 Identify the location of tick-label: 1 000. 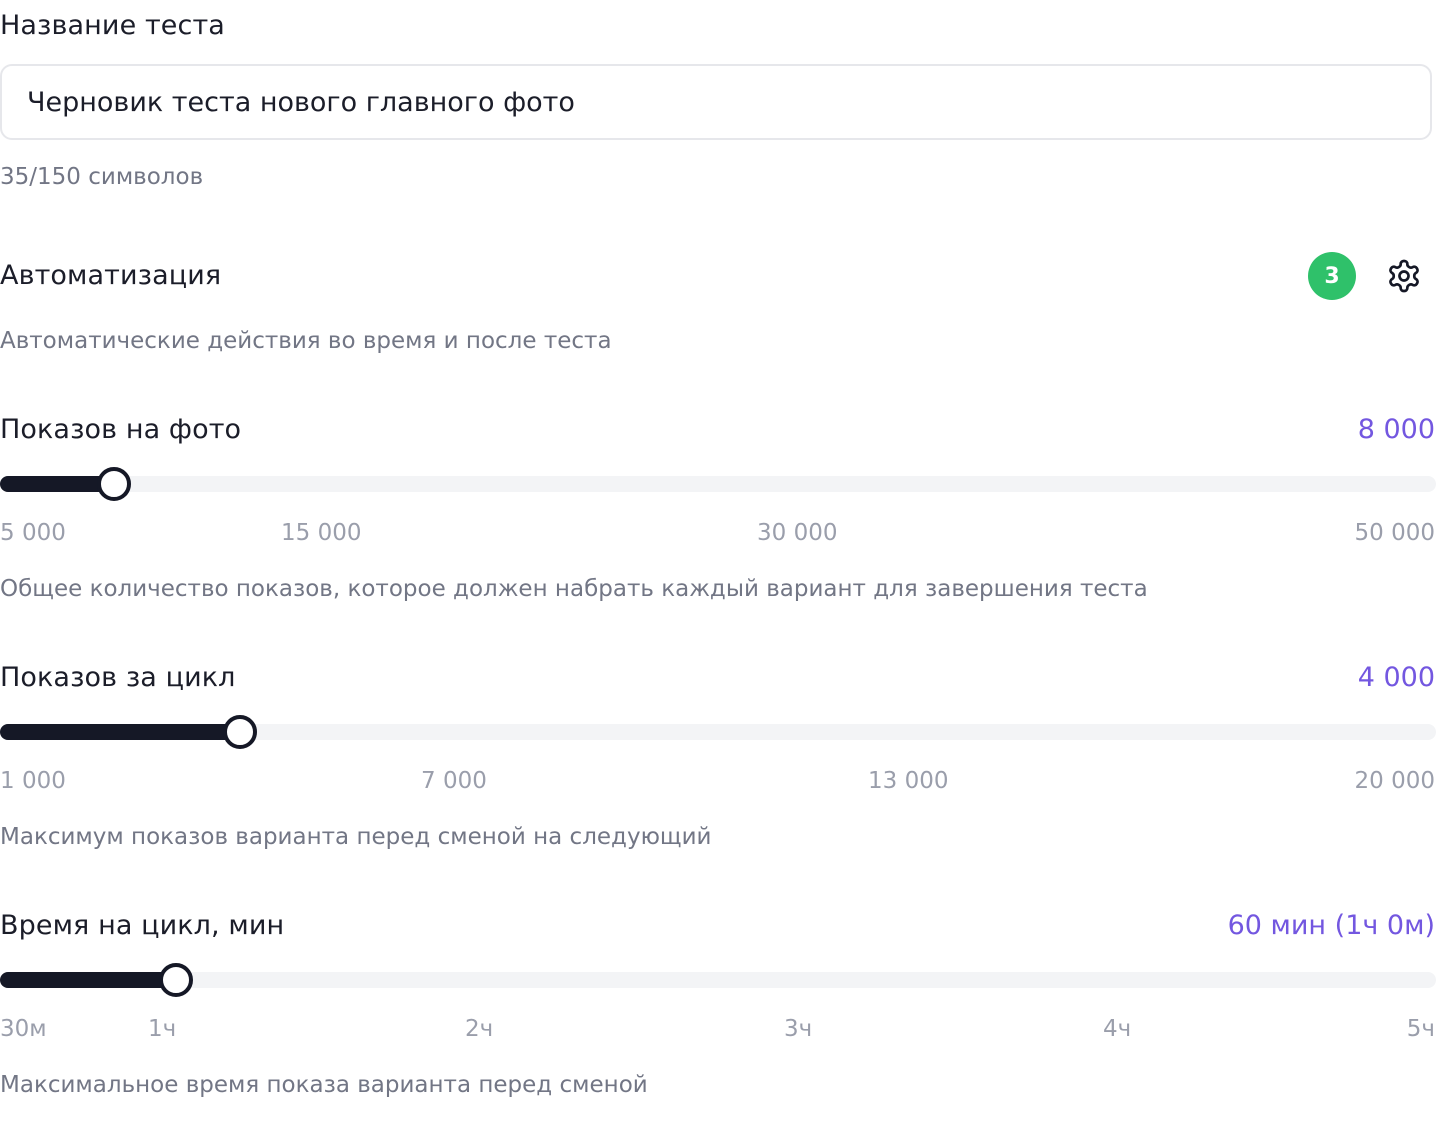
(33, 781).